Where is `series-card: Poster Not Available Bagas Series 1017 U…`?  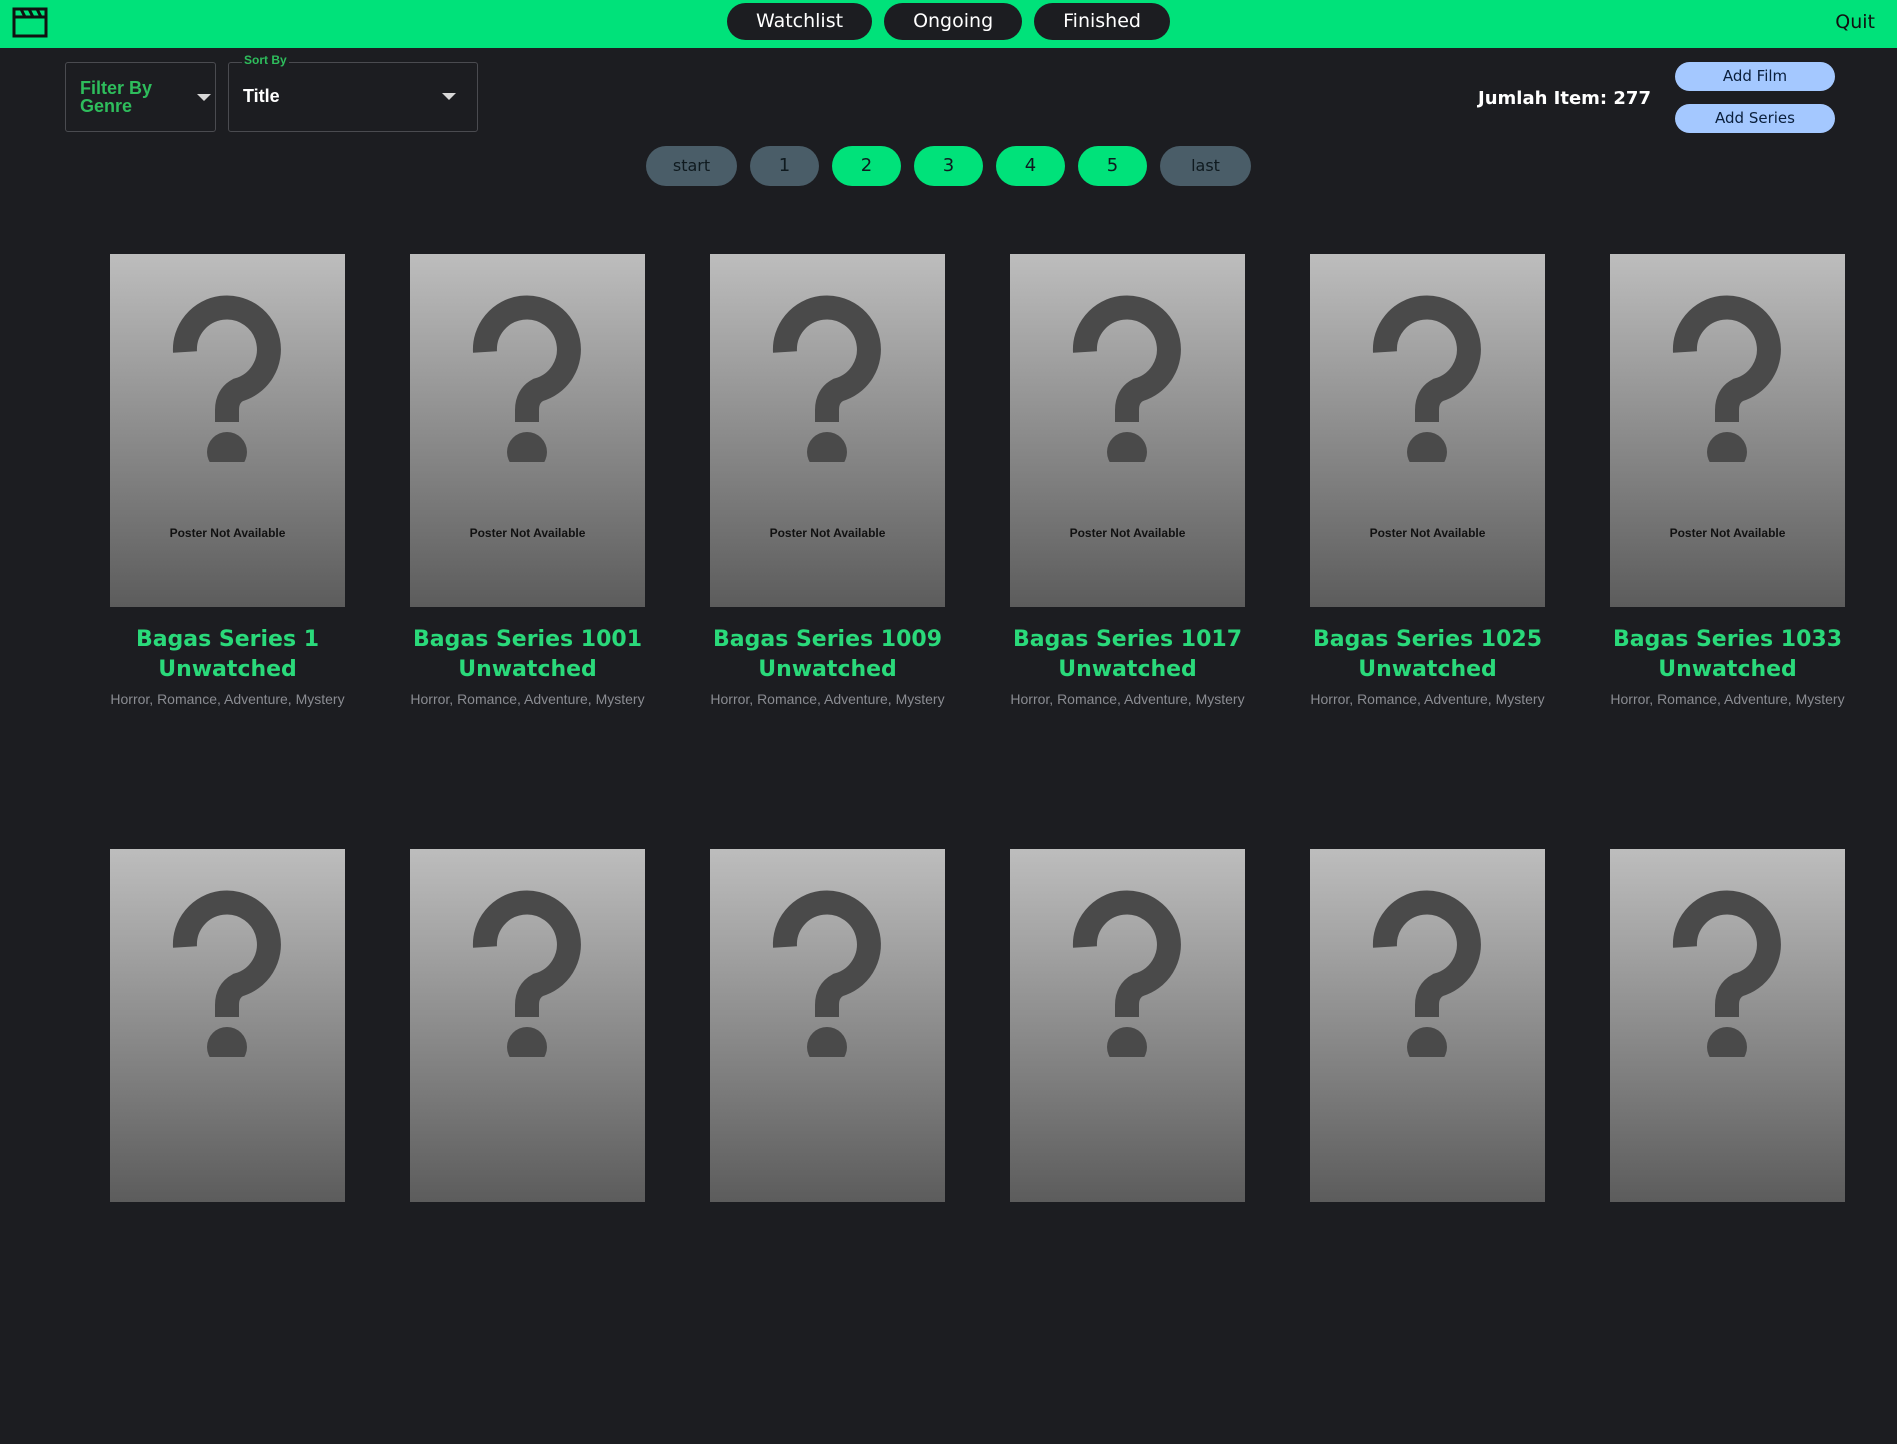
series-card: Poster Not Available Bagas Series 1017 U… is located at coordinates (1127, 551).